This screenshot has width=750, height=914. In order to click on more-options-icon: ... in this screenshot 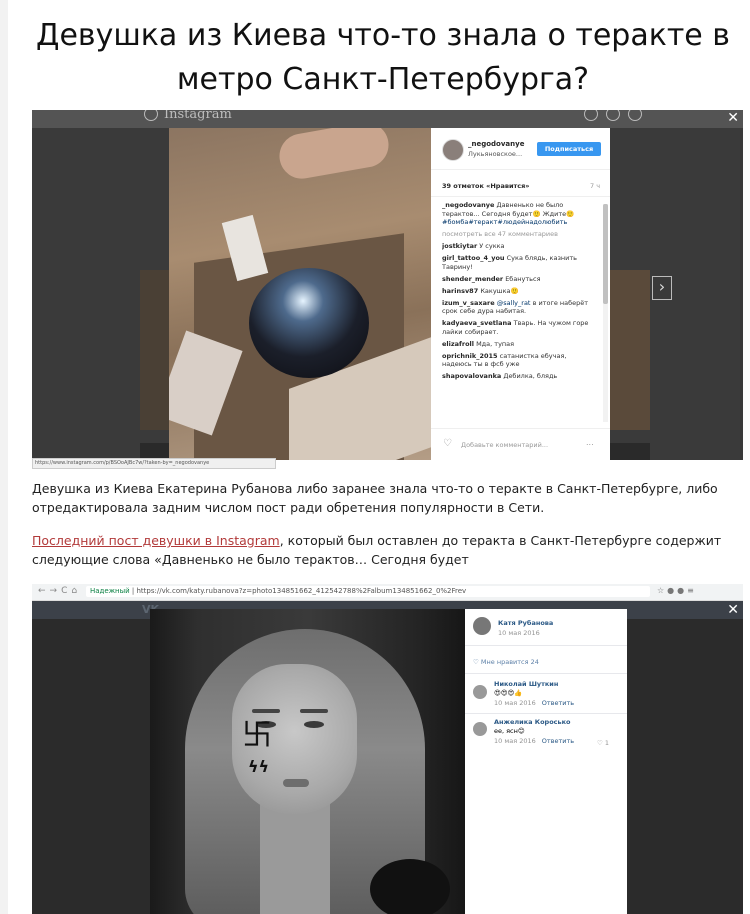, I will do `click(590, 442)`.